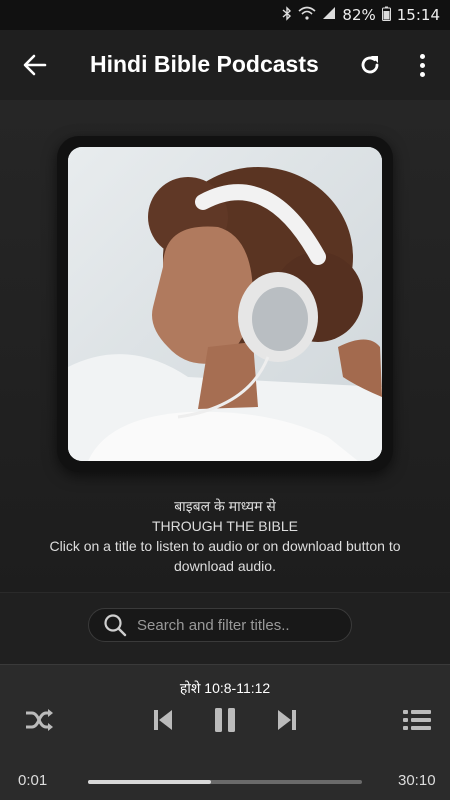 This screenshot has width=450, height=800. I want to click on shuffle-button, so click(39, 720).